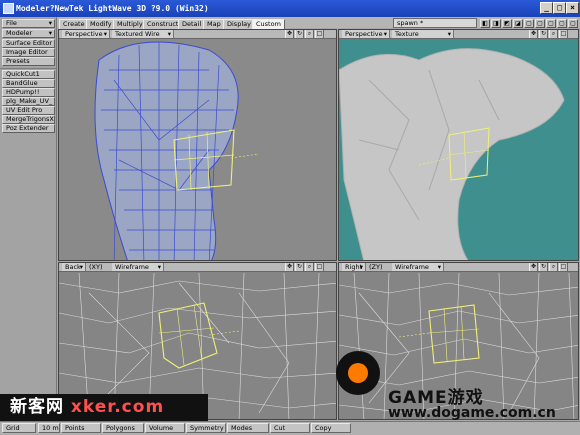 Image resolution: width=580 pixels, height=435 pixels. What do you see at coordinates (74, 24) in the screenshot?
I see `tab-create: Create` at bounding box center [74, 24].